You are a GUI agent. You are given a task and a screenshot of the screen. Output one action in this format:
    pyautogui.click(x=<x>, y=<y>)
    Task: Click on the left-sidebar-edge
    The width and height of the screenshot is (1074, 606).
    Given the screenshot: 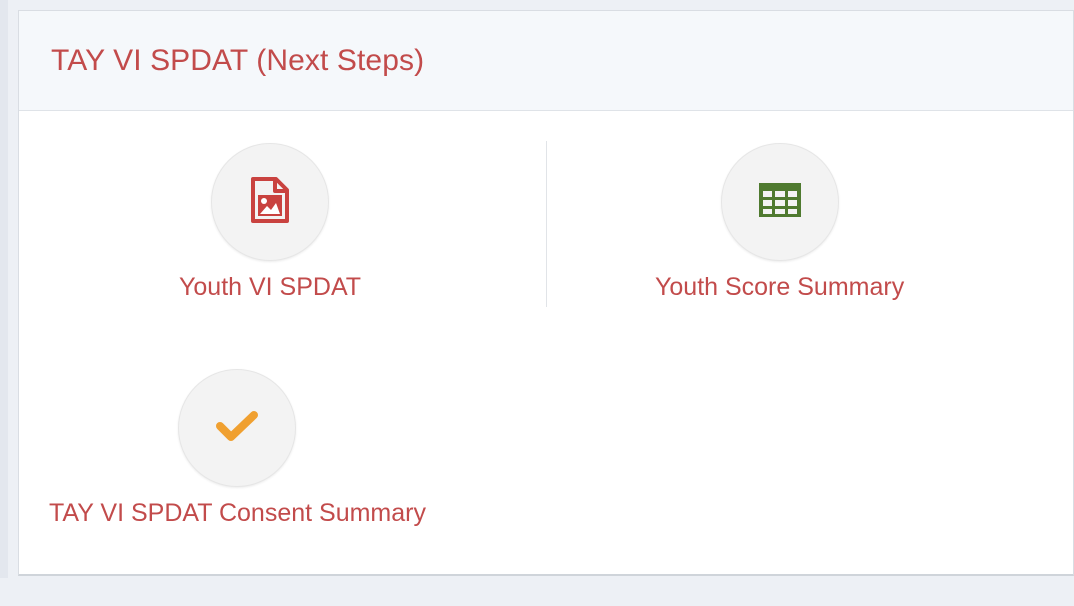 What is the action you would take?
    pyautogui.click(x=4, y=303)
    